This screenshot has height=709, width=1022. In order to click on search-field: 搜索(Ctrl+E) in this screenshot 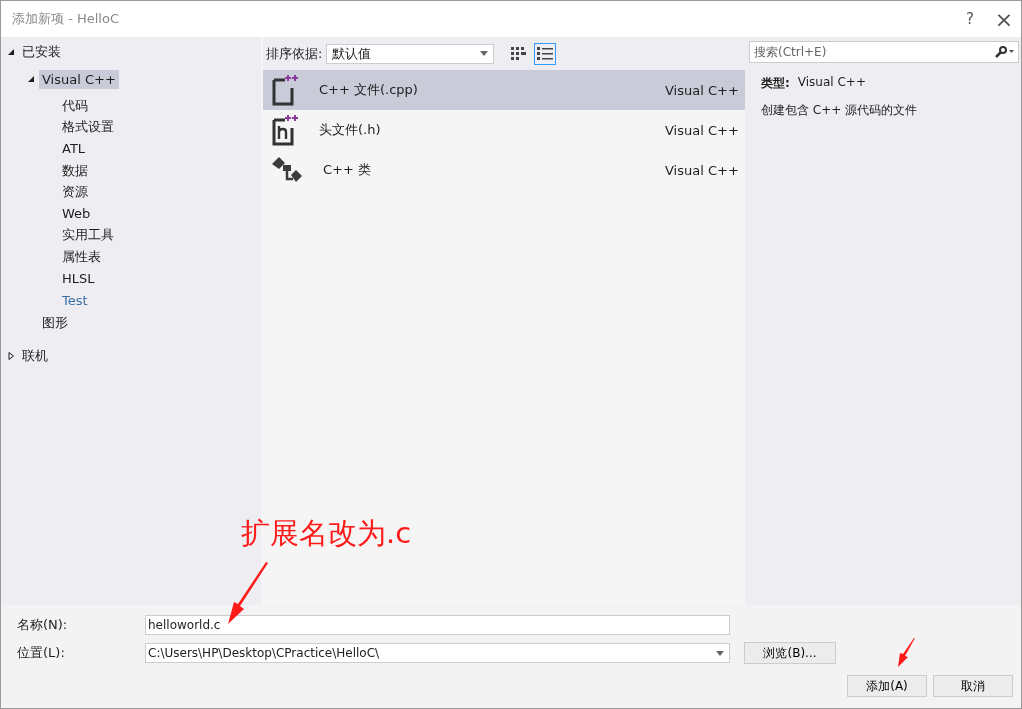, I will do `click(884, 52)`.